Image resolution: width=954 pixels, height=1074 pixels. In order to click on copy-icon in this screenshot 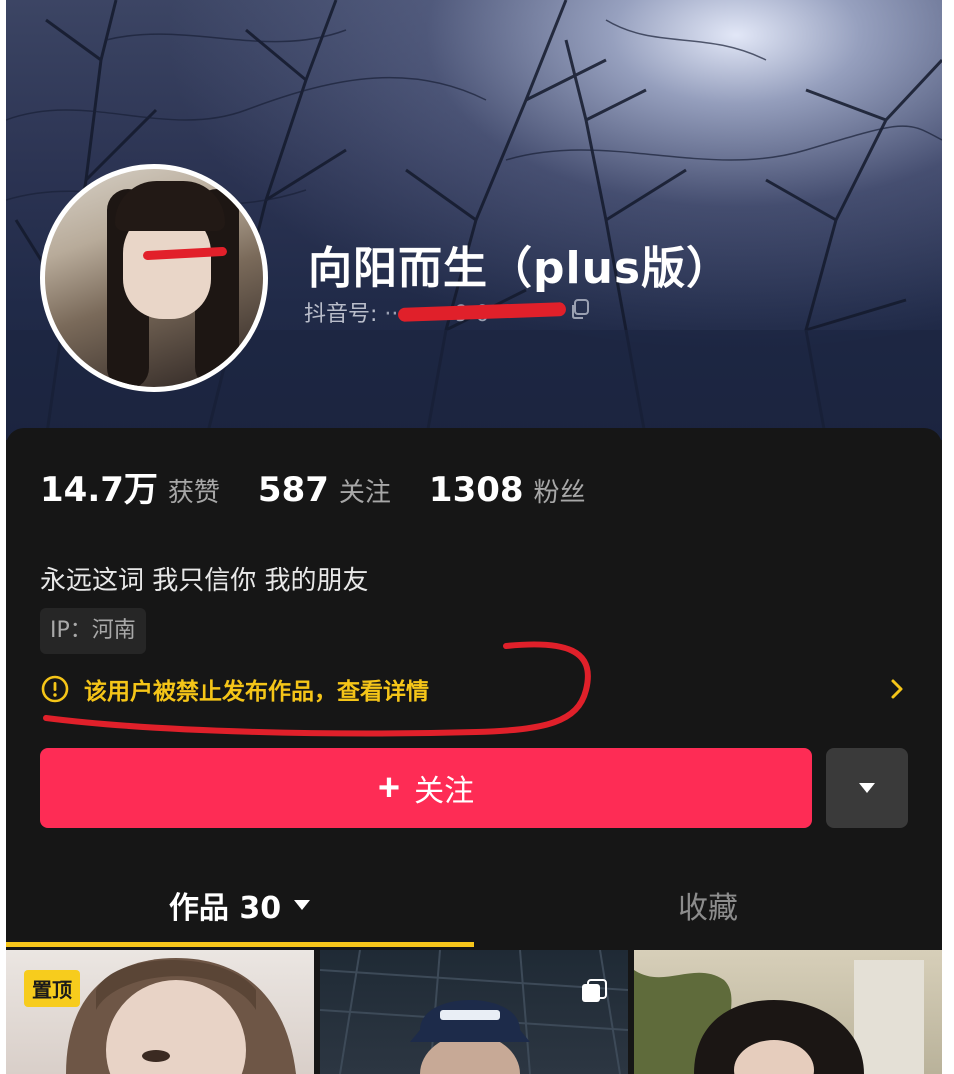, I will do `click(580, 309)`.